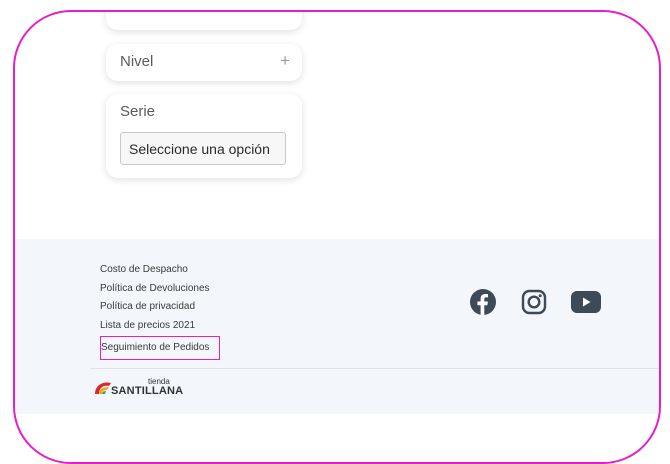 This screenshot has width=670, height=464. What do you see at coordinates (285, 61) in the screenshot?
I see `expand-plus-icon: +` at bounding box center [285, 61].